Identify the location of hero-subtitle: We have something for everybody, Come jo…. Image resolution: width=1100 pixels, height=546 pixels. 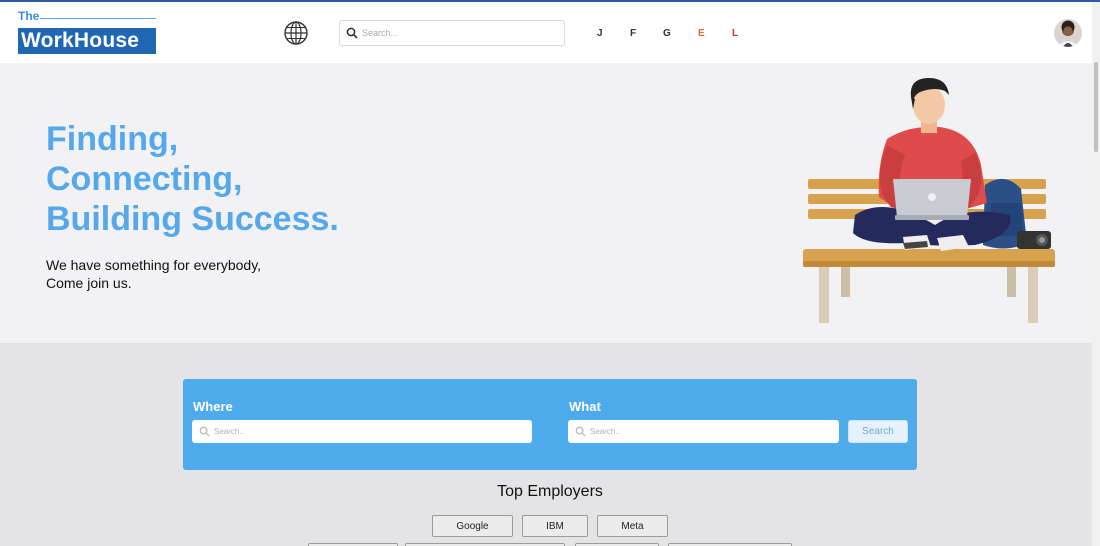
(196, 274).